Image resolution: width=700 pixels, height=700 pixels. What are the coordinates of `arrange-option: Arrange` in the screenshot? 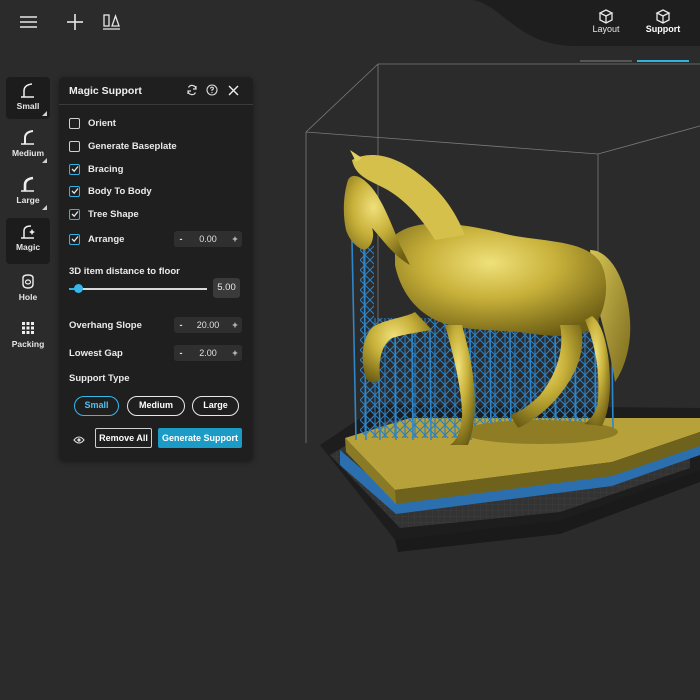 It's located at (96, 239).